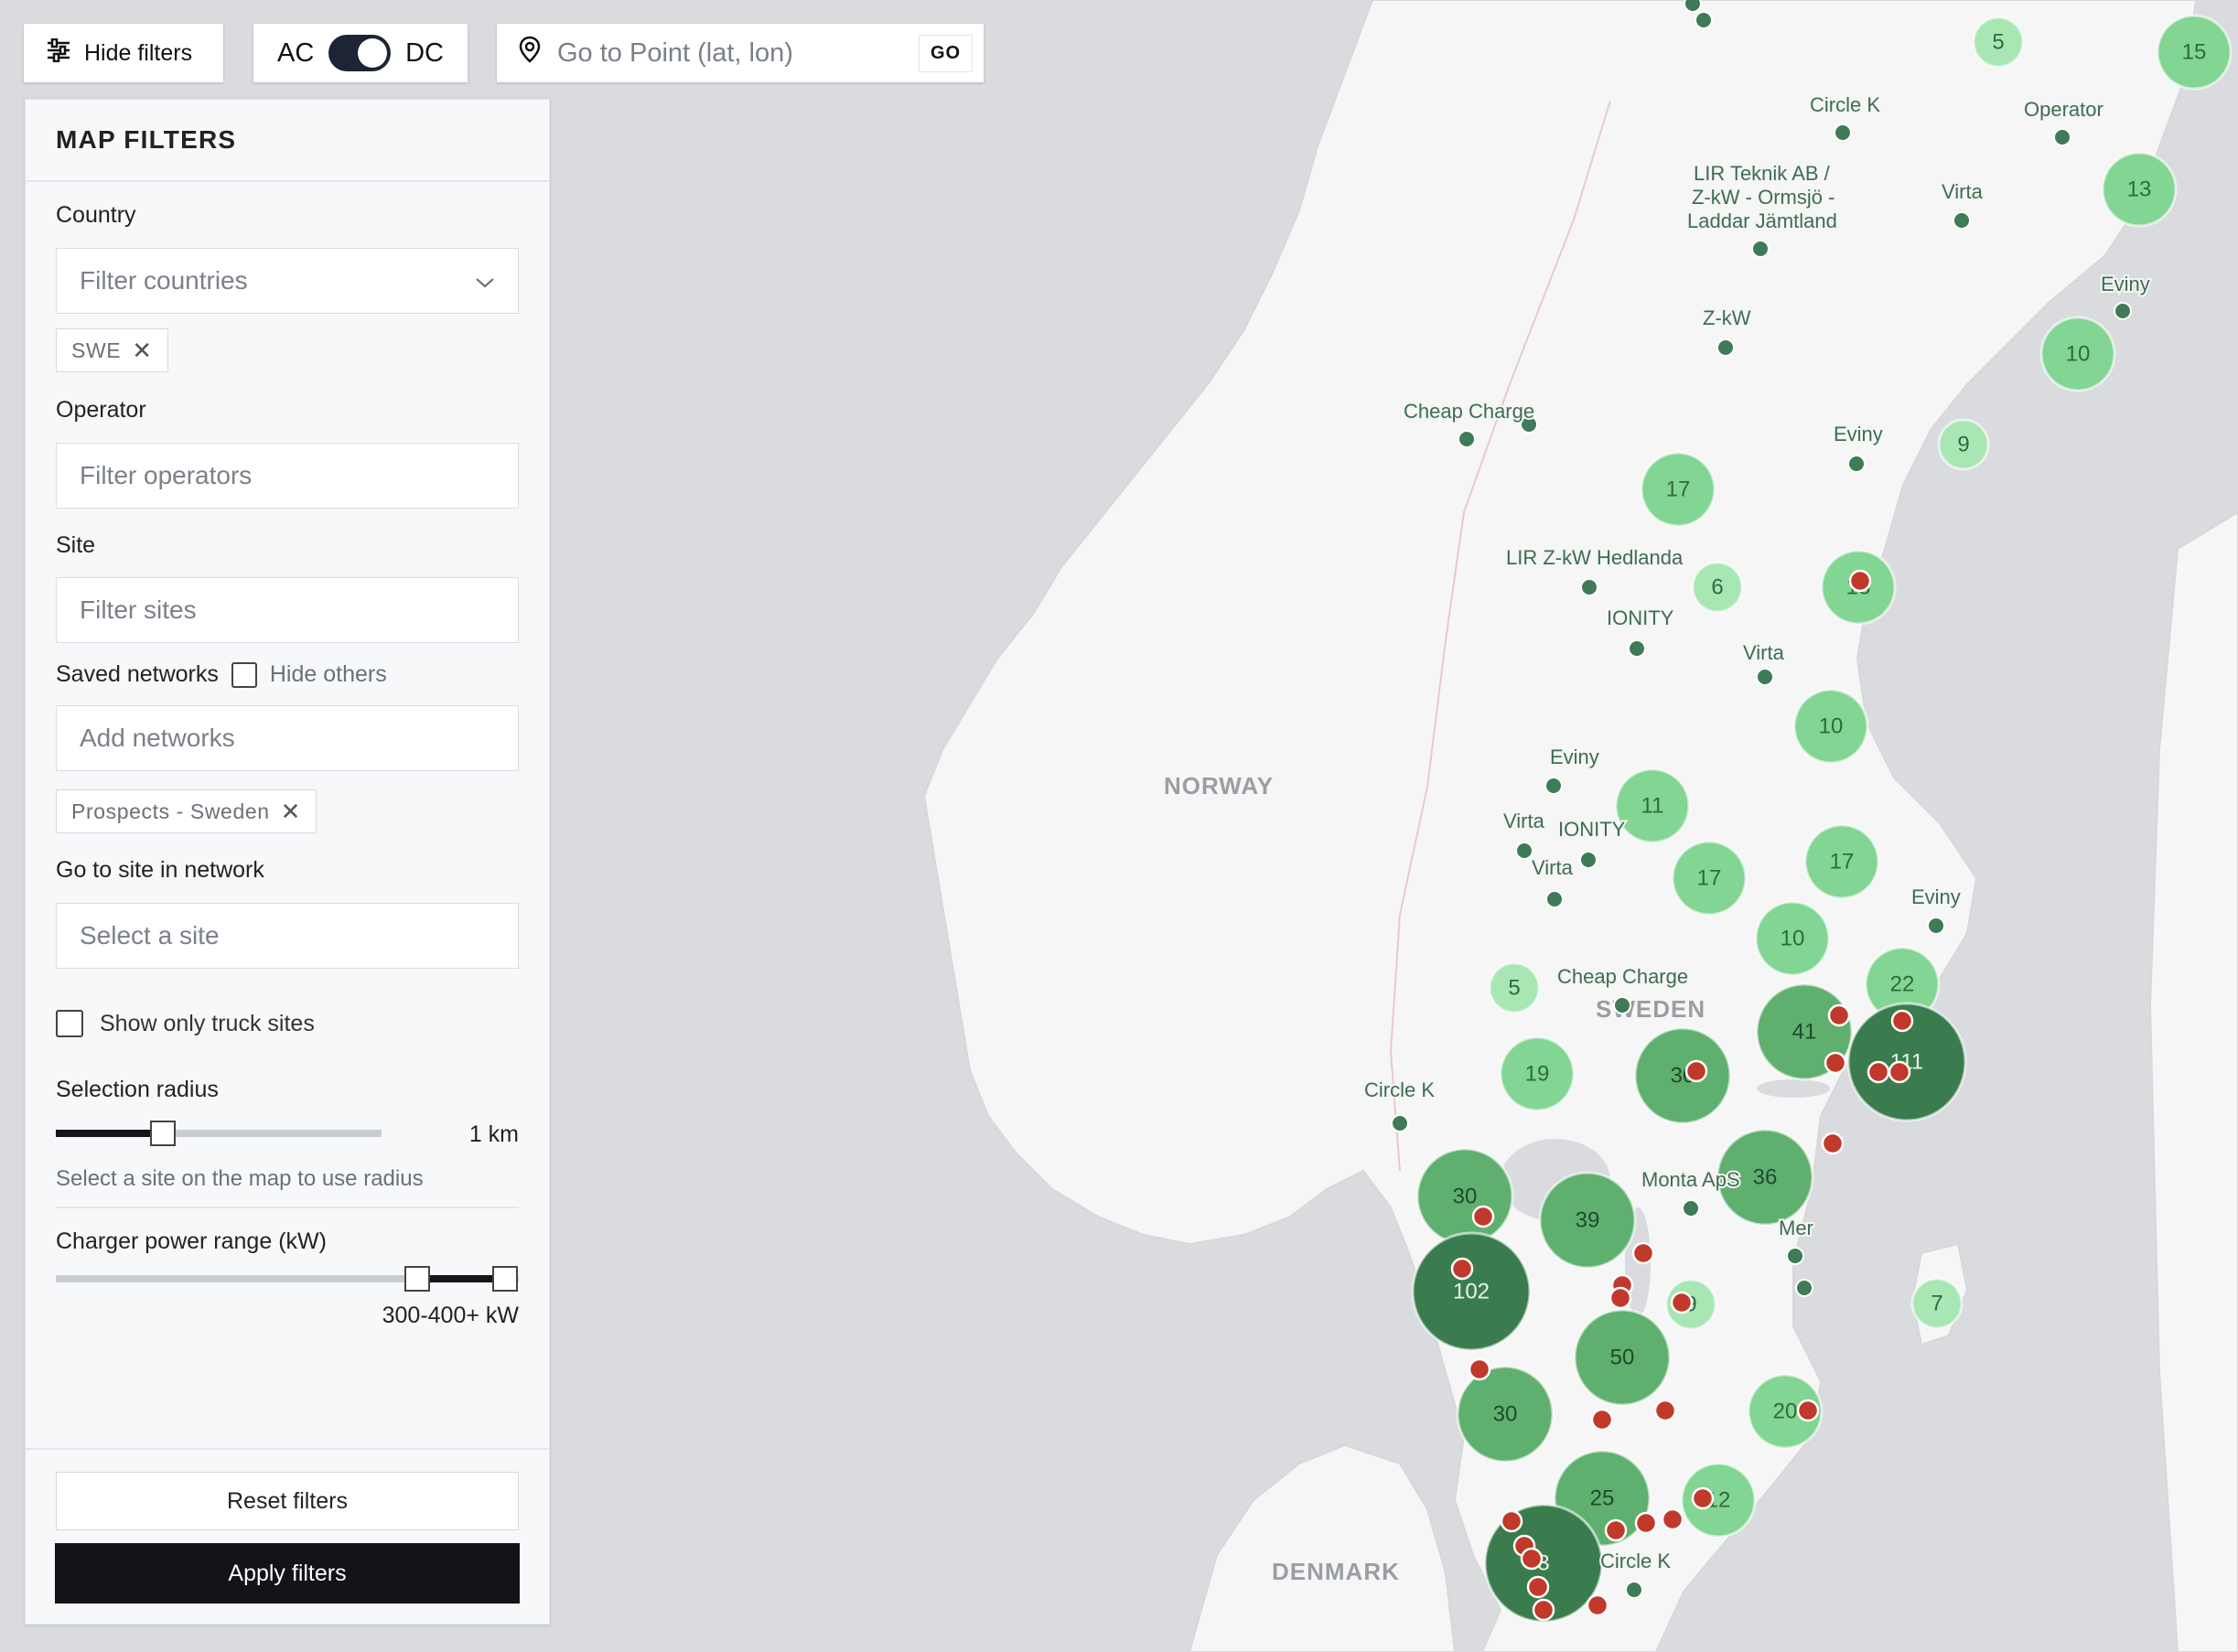 The height and width of the screenshot is (1652, 2238). I want to click on hide-others-checkbox, so click(244, 674).